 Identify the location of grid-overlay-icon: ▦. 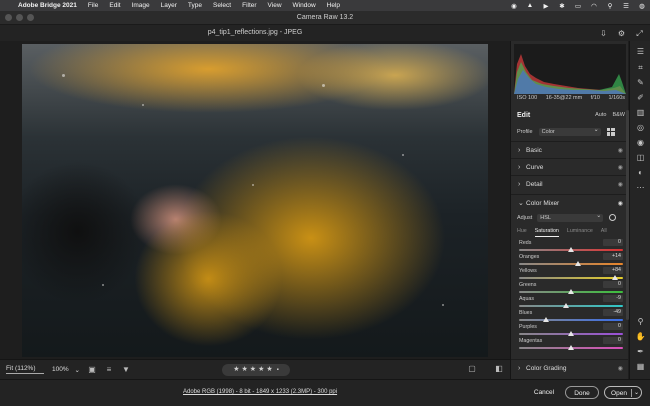
(640, 366).